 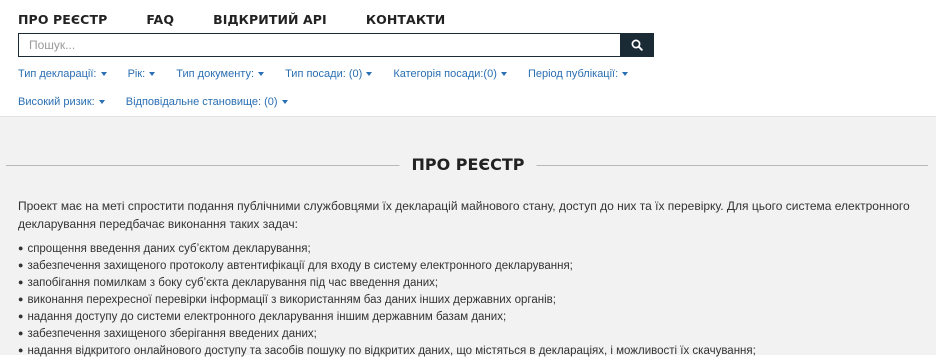 What do you see at coordinates (62, 74) in the screenshot?
I see `filter-declaration-type: Тип декларації:` at bounding box center [62, 74].